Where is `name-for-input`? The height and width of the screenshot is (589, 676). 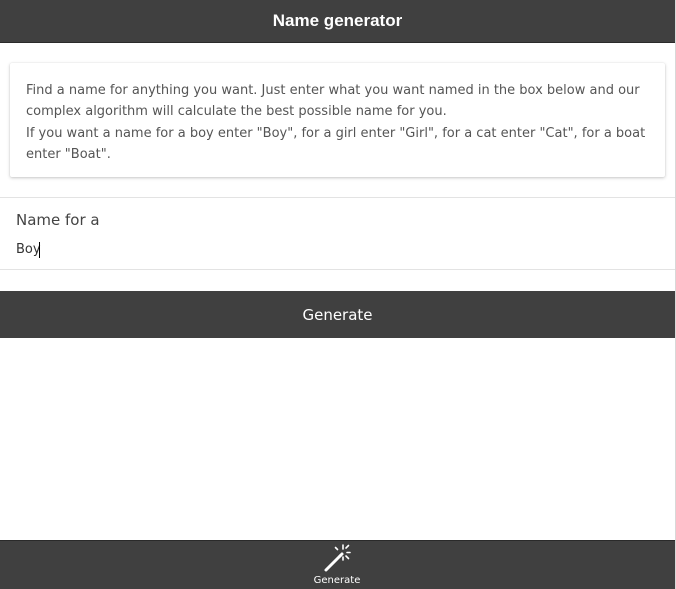
name-for-input is located at coordinates (336, 249).